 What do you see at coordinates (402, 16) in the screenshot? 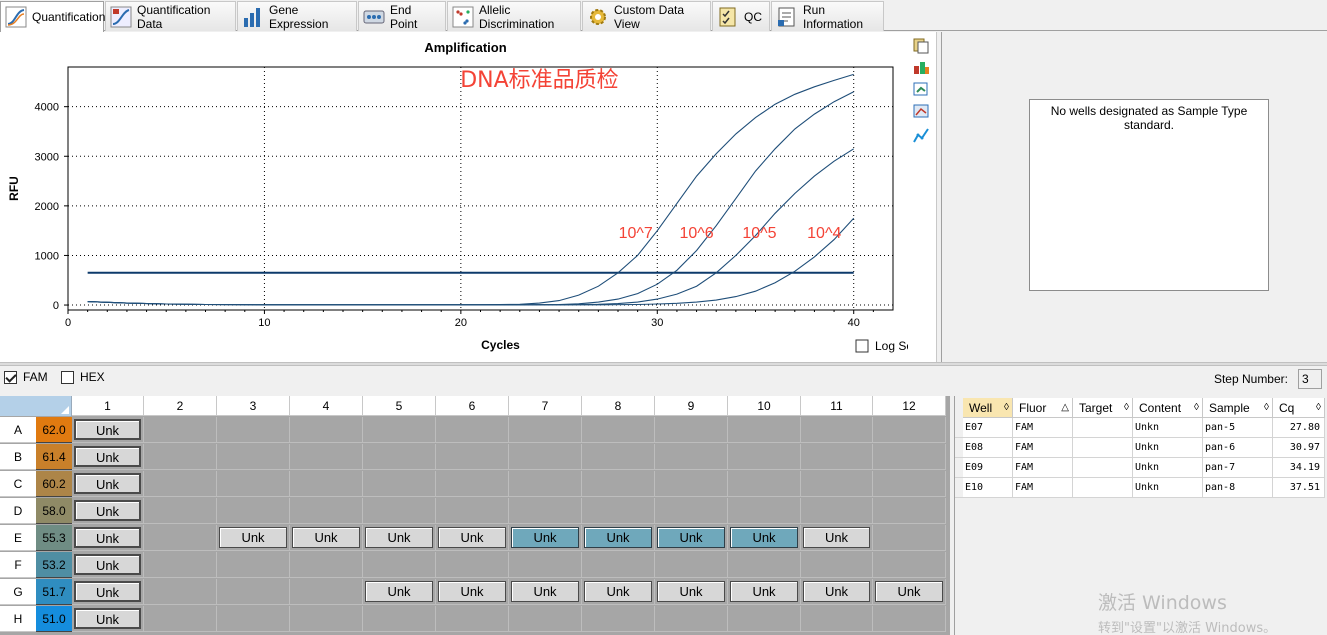
I see `tab-end-point: End Point` at bounding box center [402, 16].